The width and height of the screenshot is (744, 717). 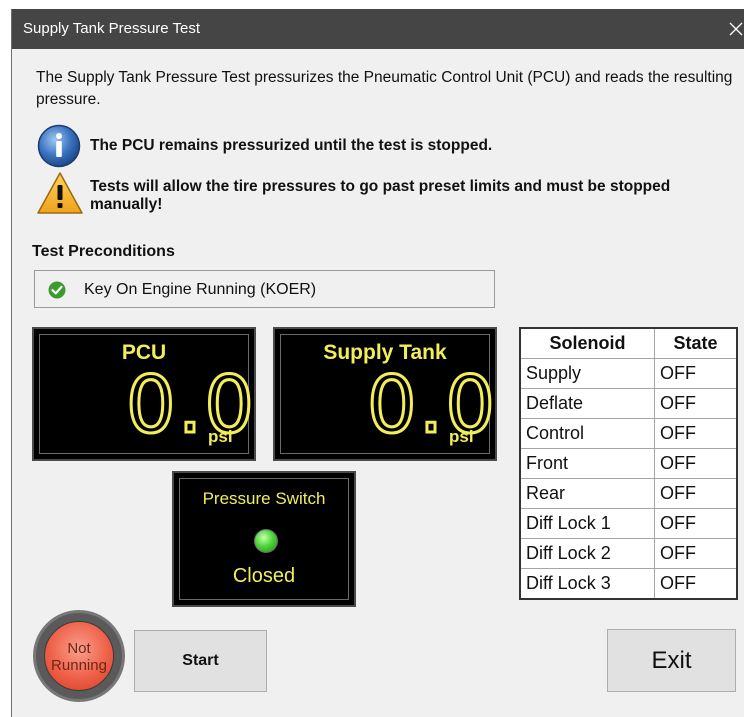 What do you see at coordinates (200, 289) in the screenshot?
I see `precondition-label: Key On Engine Running (KOER)` at bounding box center [200, 289].